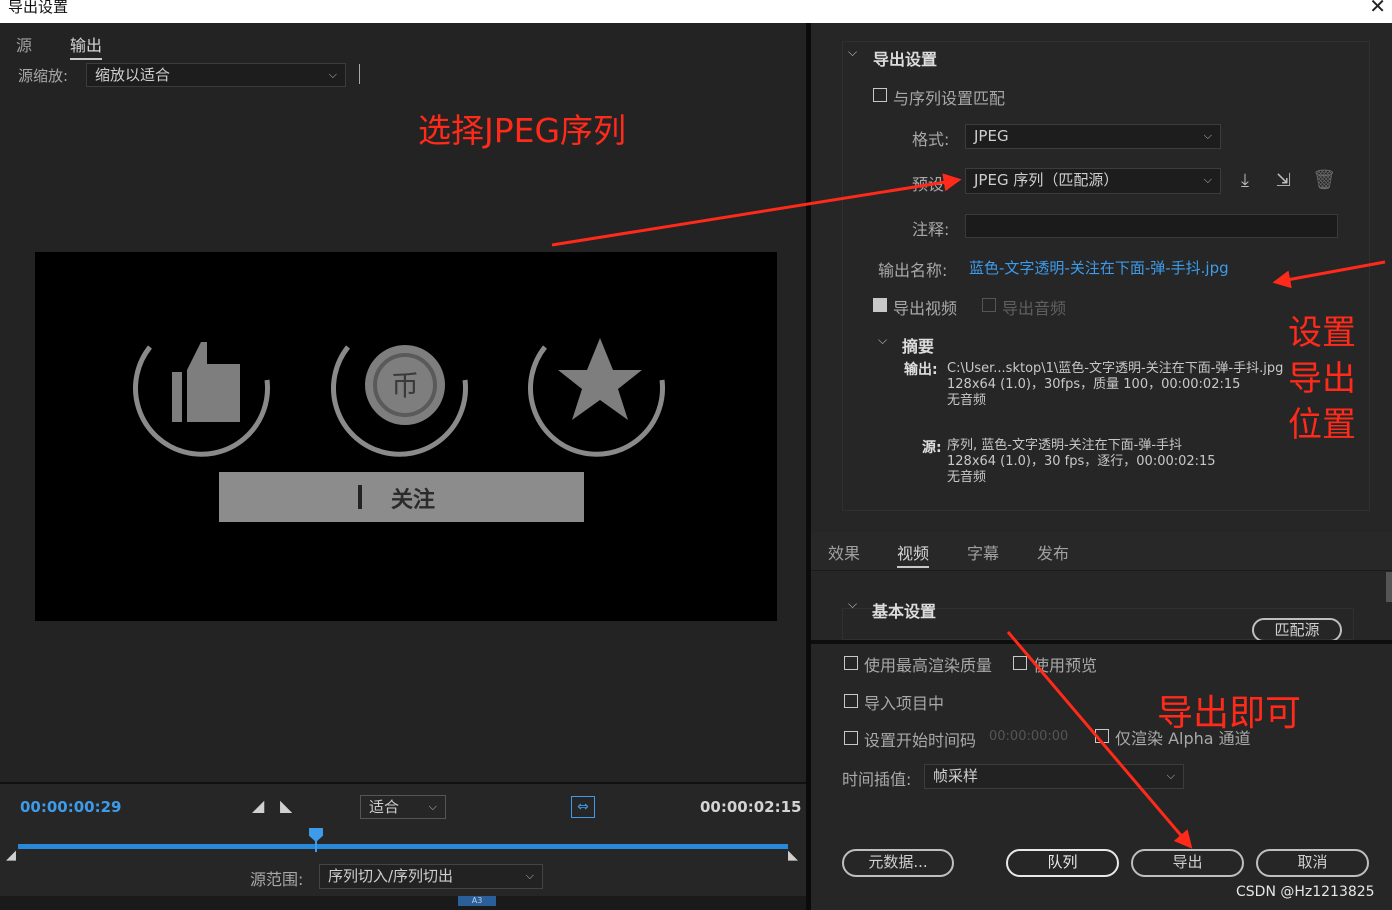 This screenshot has height=910, width=1392. I want to click on use-preview-label: 使用预览, so click(1065, 665).